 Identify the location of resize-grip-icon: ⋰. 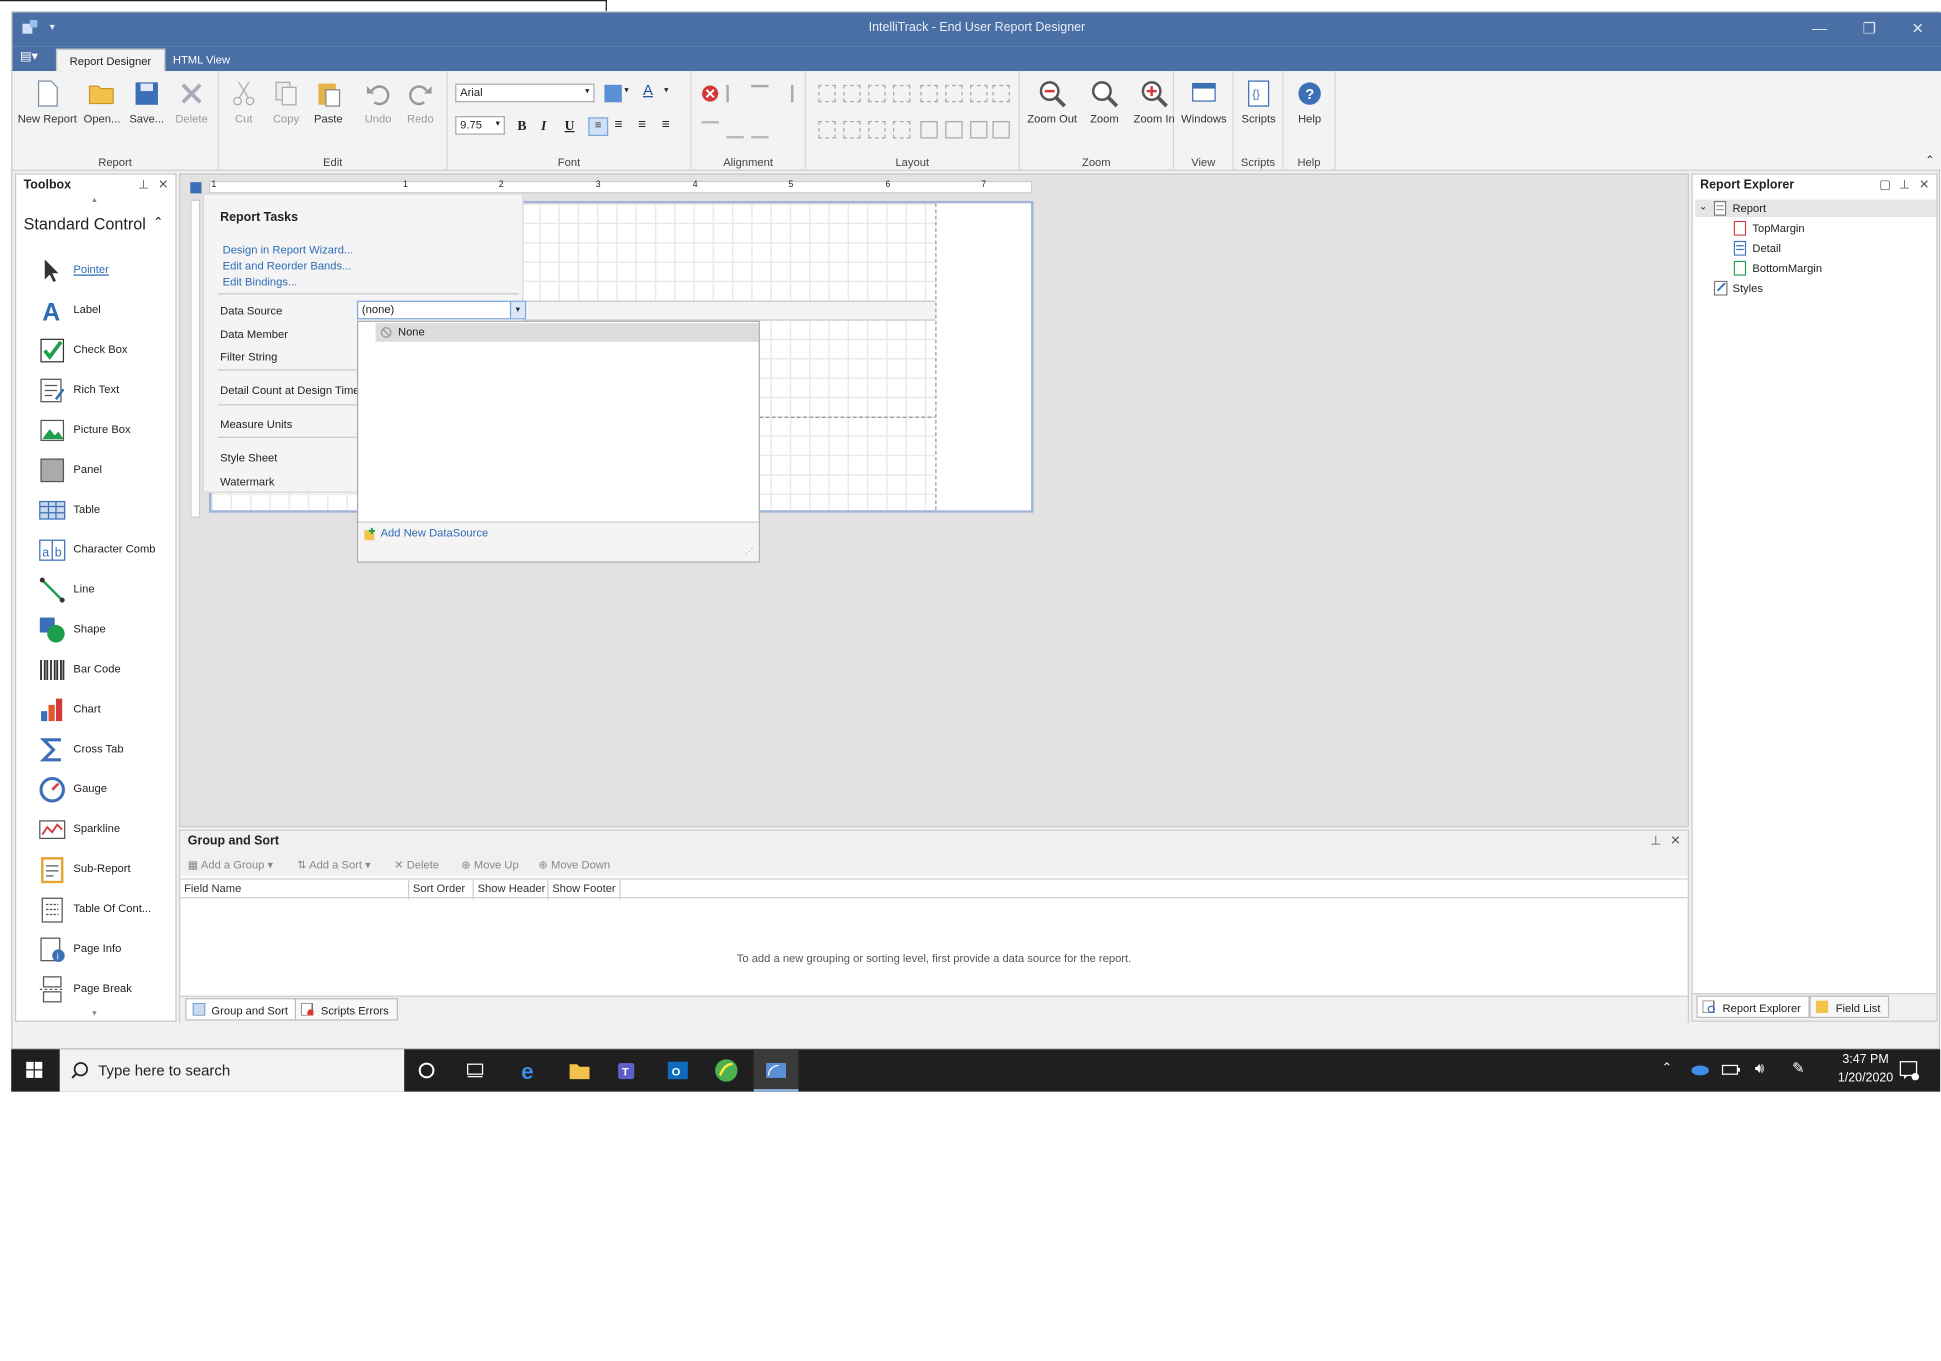
(749, 551).